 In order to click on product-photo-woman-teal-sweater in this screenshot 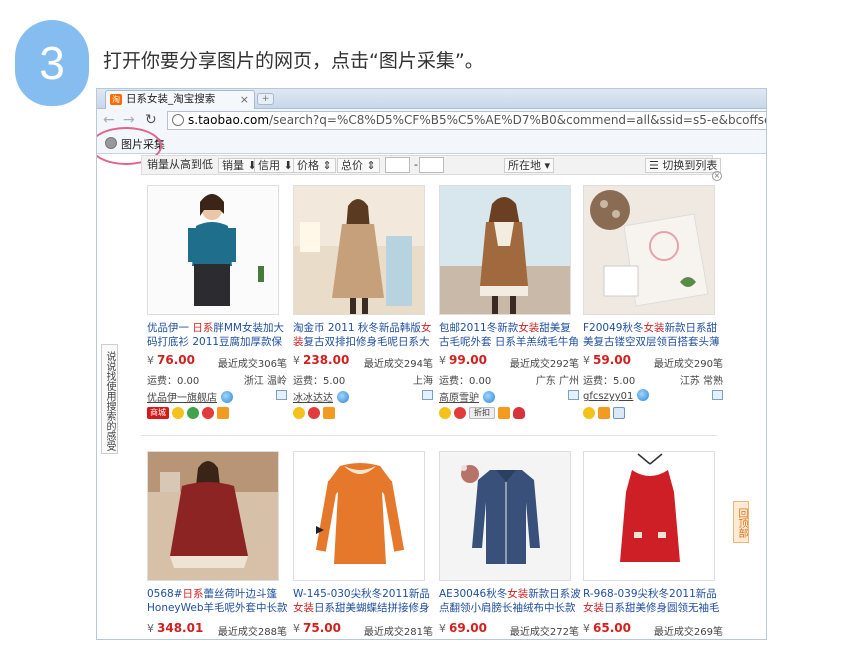, I will do `click(213, 250)`.